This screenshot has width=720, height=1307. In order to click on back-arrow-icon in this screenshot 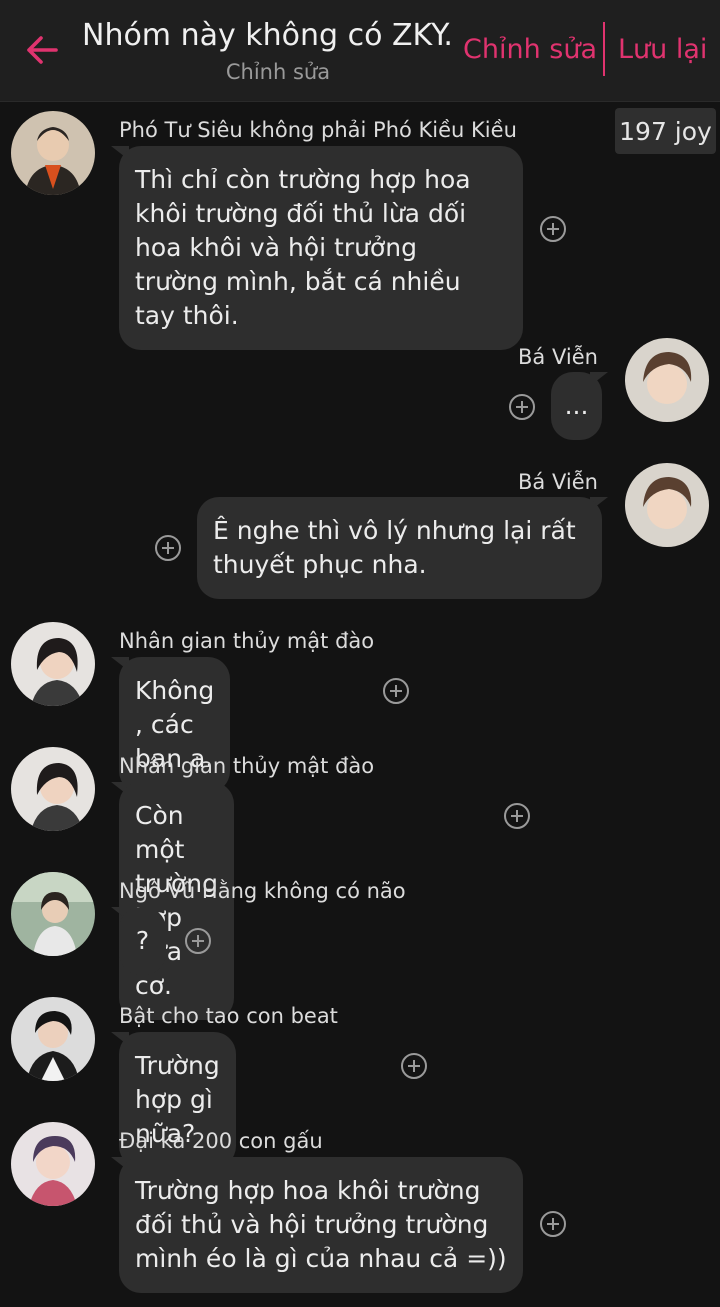, I will do `click(42, 50)`.